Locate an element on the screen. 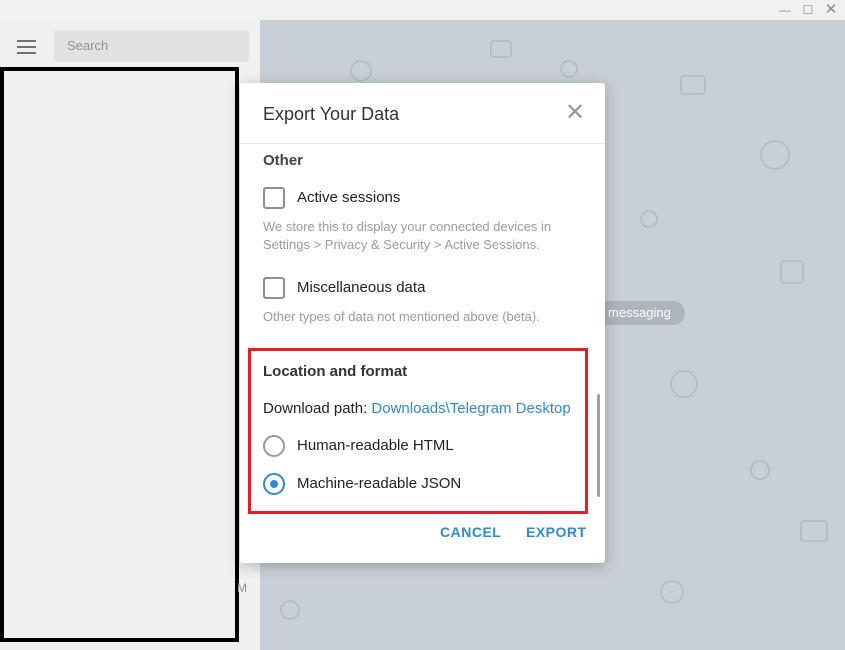 The width and height of the screenshot is (845, 650). section-title-other: Other is located at coordinates (283, 160).